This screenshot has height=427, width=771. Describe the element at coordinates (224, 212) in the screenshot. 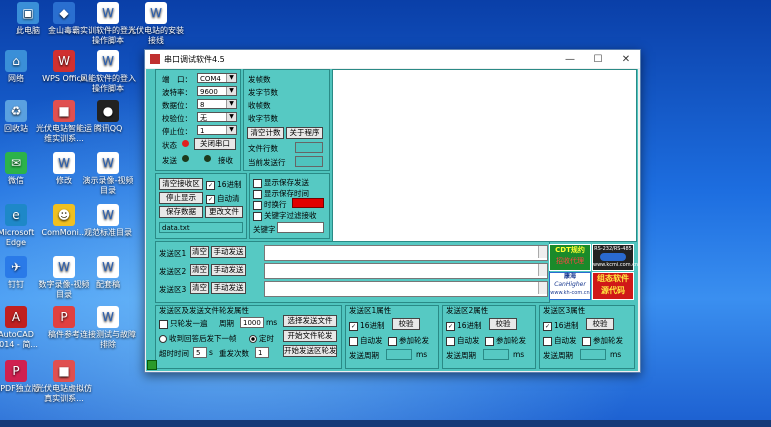

I see `change-file-button: 更改文件` at that location.